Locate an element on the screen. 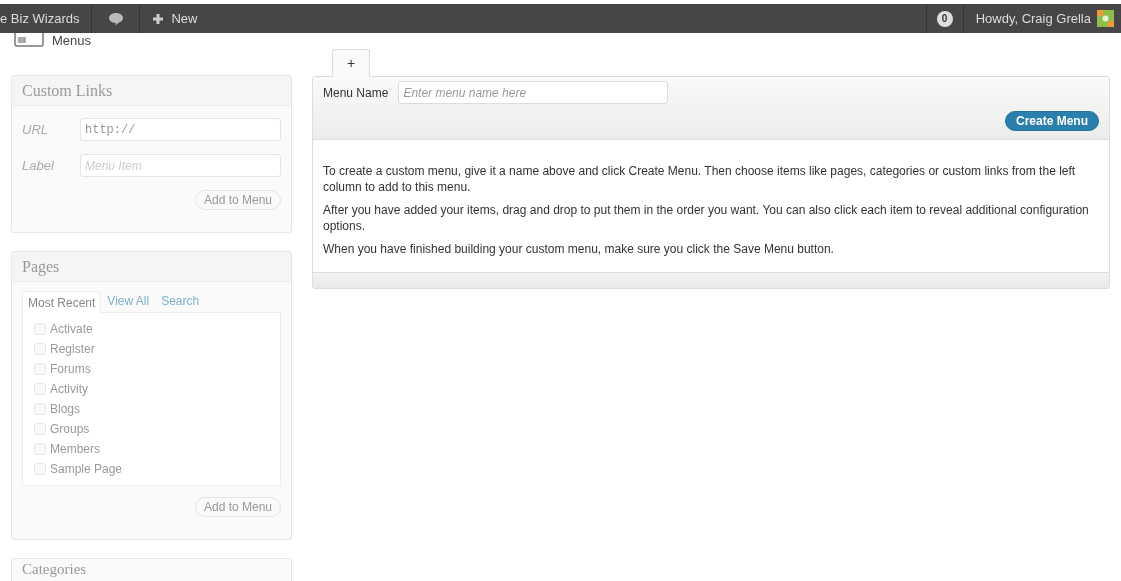 The height and width of the screenshot is (581, 1121). url-label: URL is located at coordinates (35, 129).